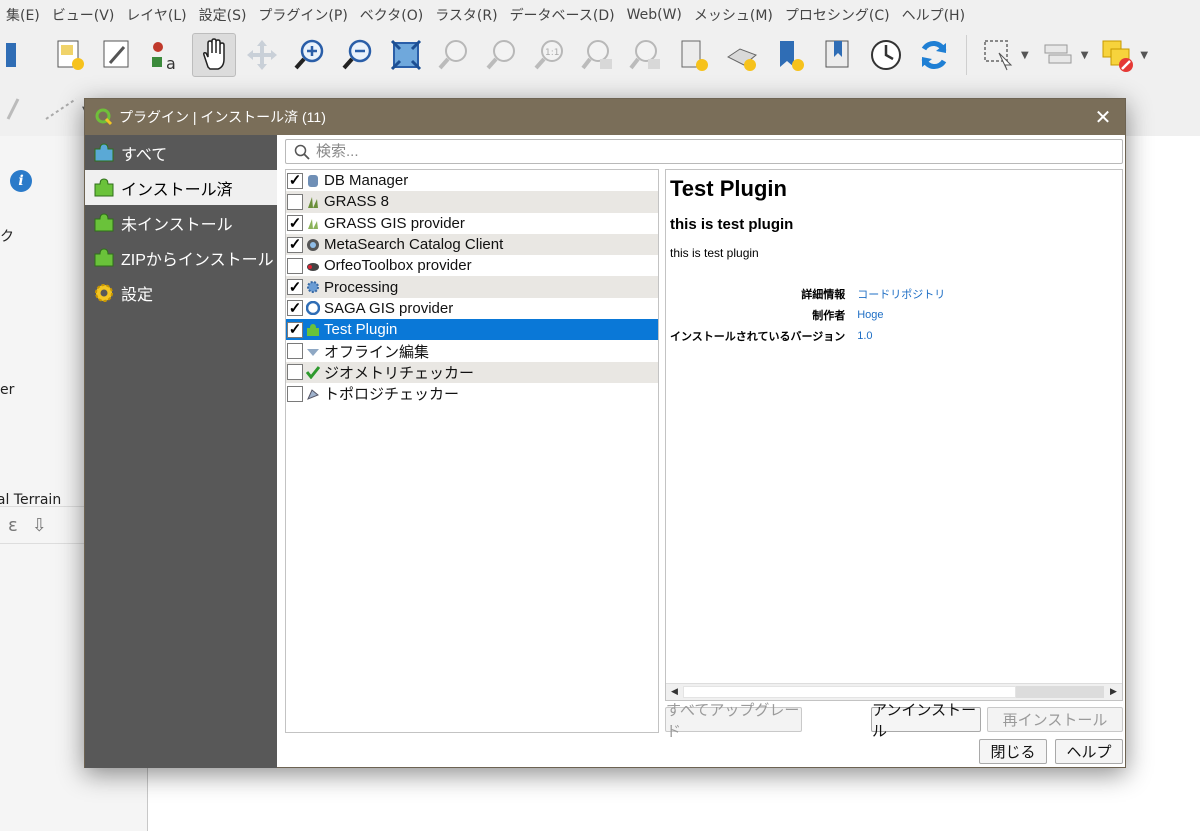  I want to click on menu-item: Web(W), so click(654, 15).